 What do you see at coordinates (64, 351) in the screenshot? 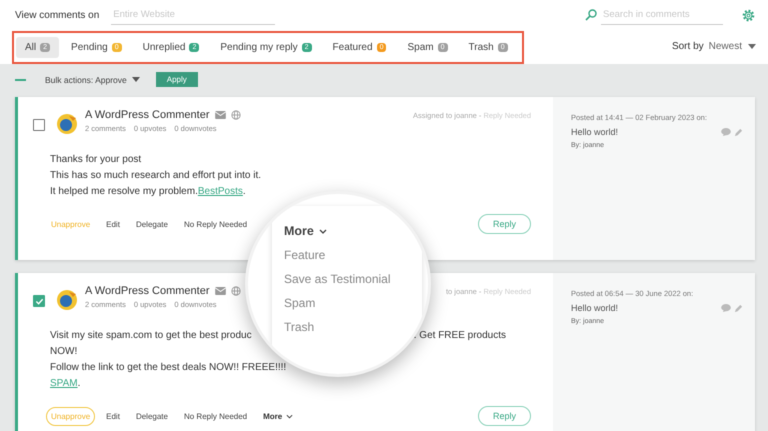
I see `comment-text: NOW!` at bounding box center [64, 351].